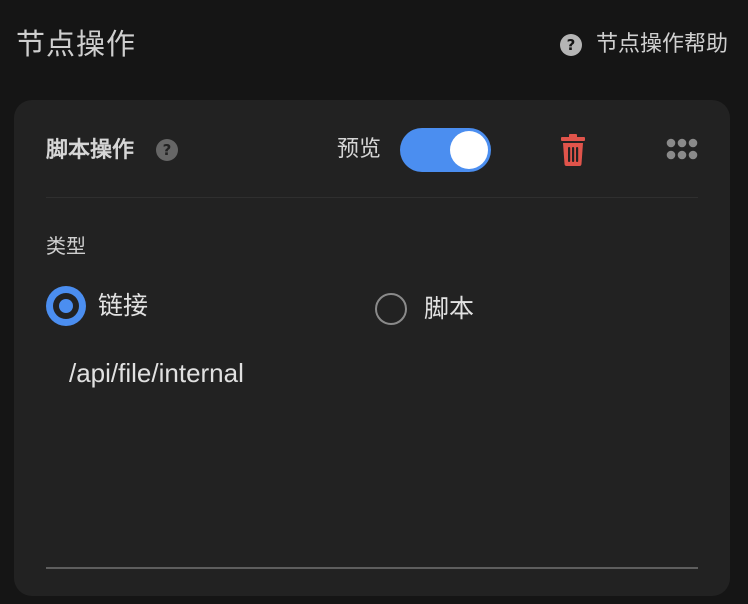 This screenshot has height=604, width=748. I want to click on link-value: /api/file/internal, so click(156, 373).